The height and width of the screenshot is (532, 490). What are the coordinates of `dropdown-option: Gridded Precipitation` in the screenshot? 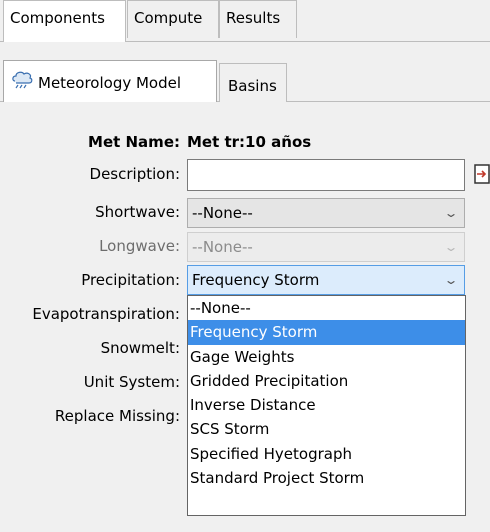 It's located at (326, 381).